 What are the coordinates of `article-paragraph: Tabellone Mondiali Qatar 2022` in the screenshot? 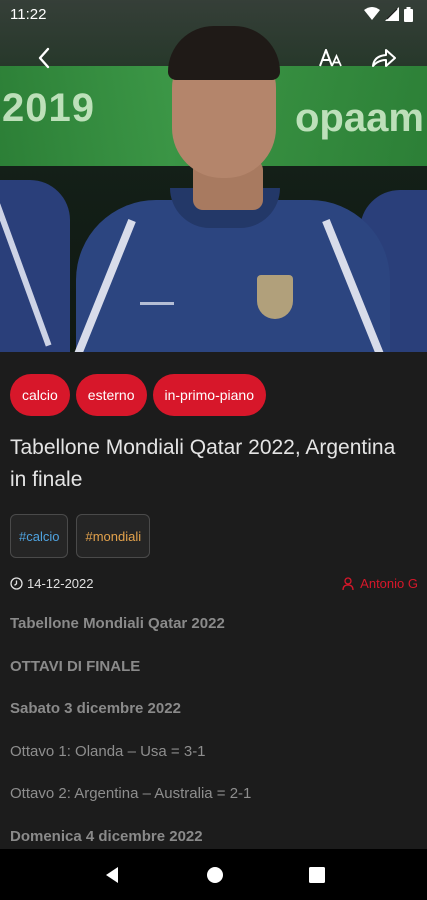 It's located at (117, 623).